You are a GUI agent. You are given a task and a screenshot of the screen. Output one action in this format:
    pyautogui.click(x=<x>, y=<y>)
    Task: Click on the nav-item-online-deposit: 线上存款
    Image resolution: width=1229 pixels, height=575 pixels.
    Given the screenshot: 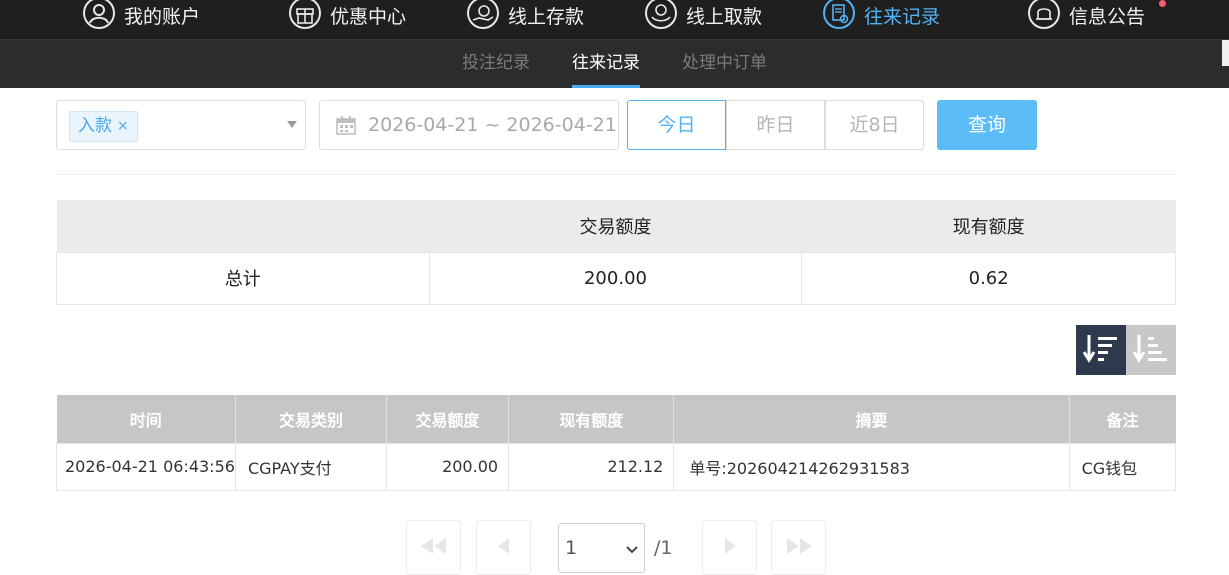 What is the action you would take?
    pyautogui.click(x=525, y=15)
    